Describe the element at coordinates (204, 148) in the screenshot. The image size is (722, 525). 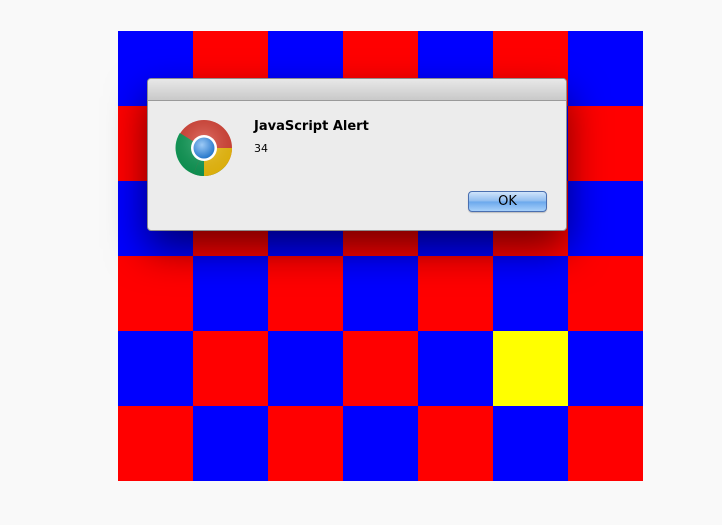
I see `chrome-logo-icon` at that location.